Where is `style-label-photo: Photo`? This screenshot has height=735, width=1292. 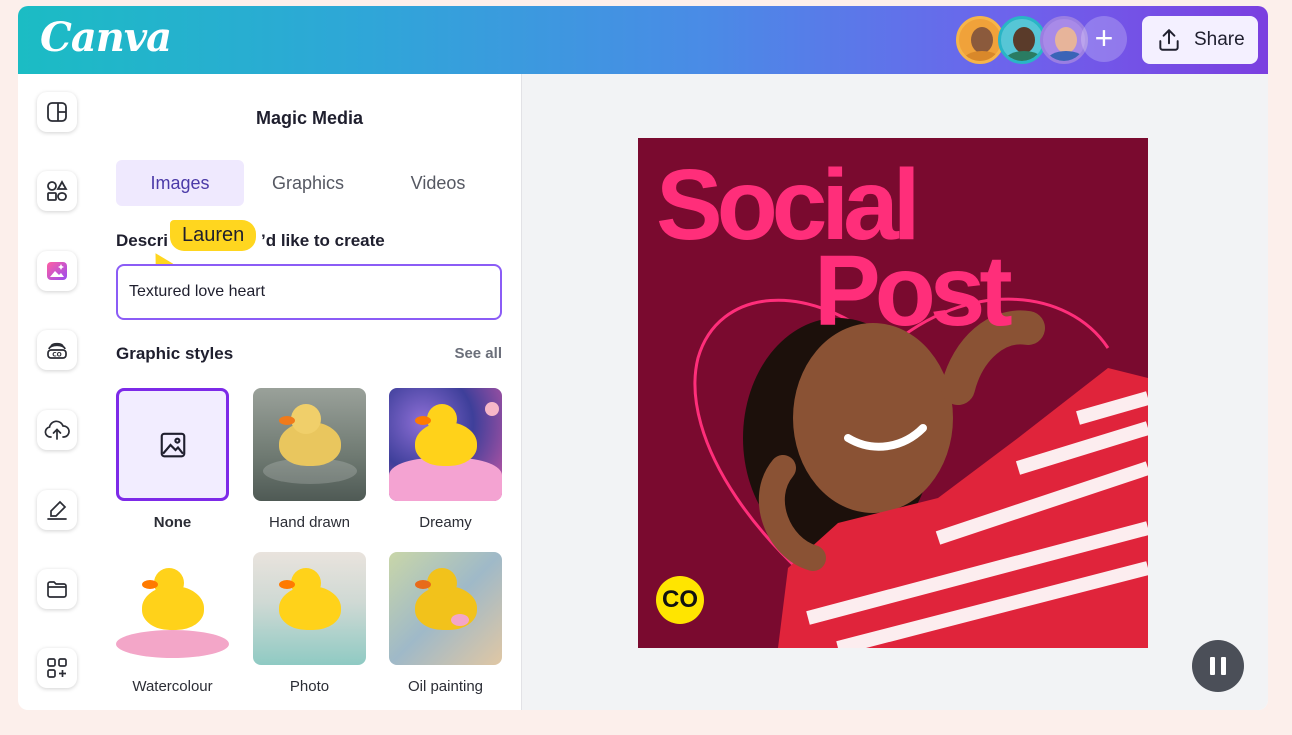
style-label-photo: Photo is located at coordinates (309, 686).